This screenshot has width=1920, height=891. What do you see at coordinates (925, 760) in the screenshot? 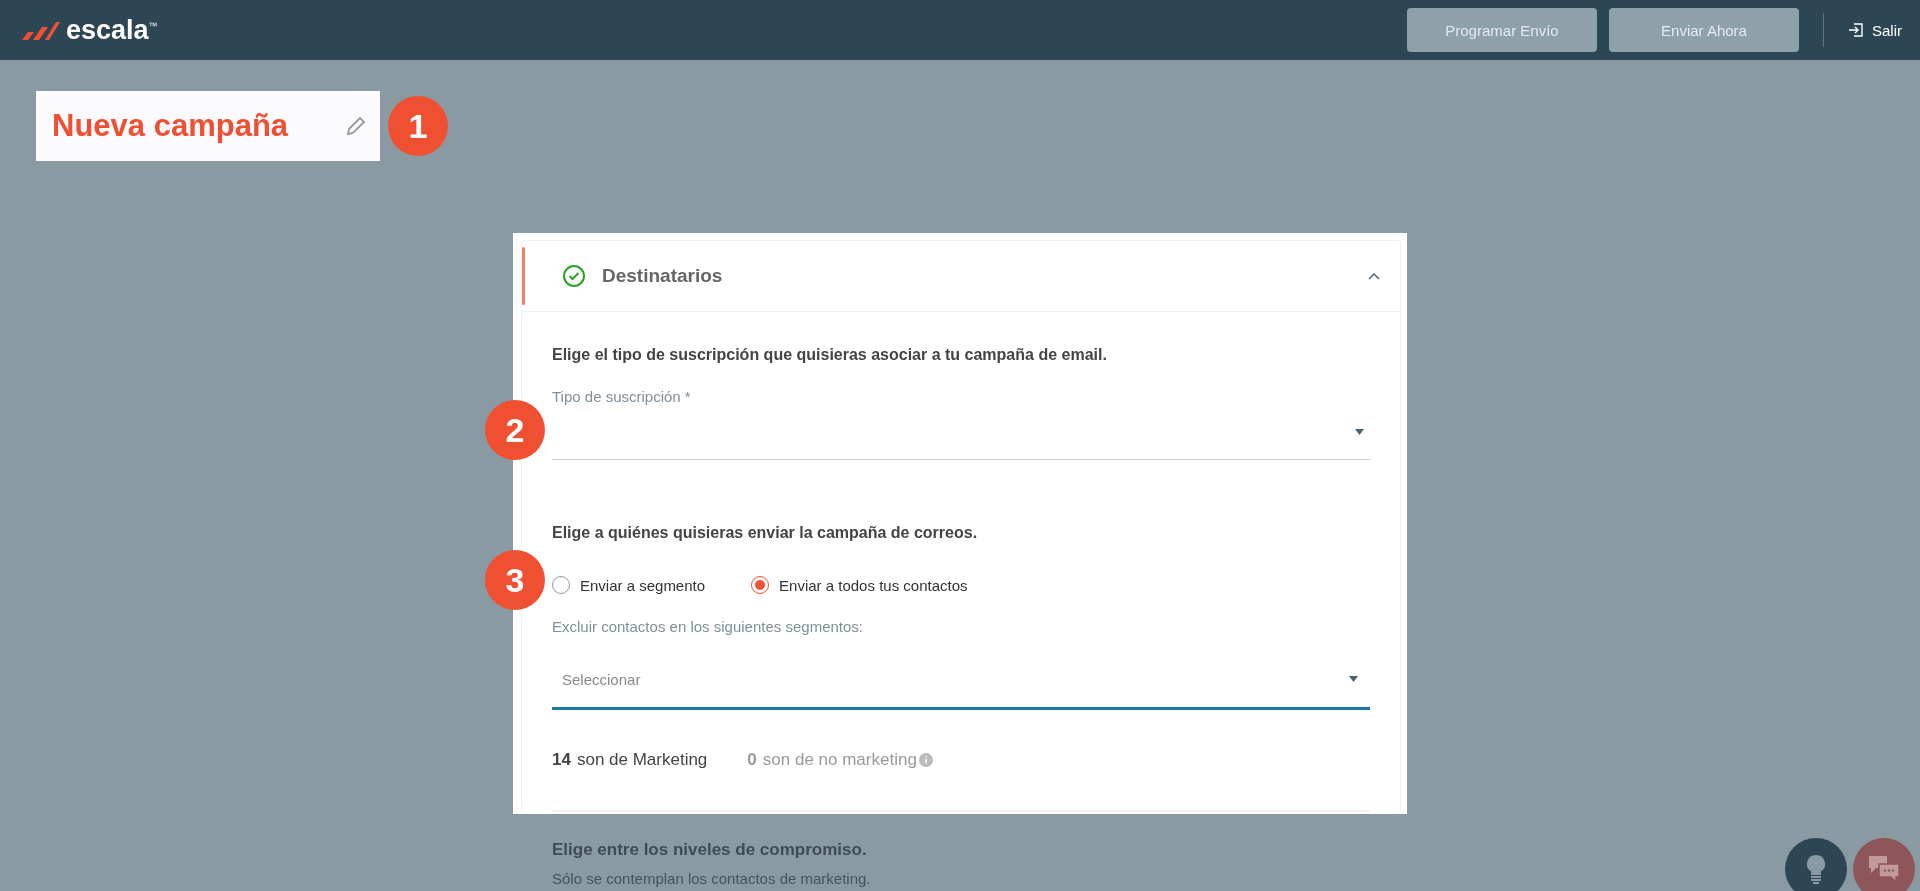
I see `info-icon` at bounding box center [925, 760].